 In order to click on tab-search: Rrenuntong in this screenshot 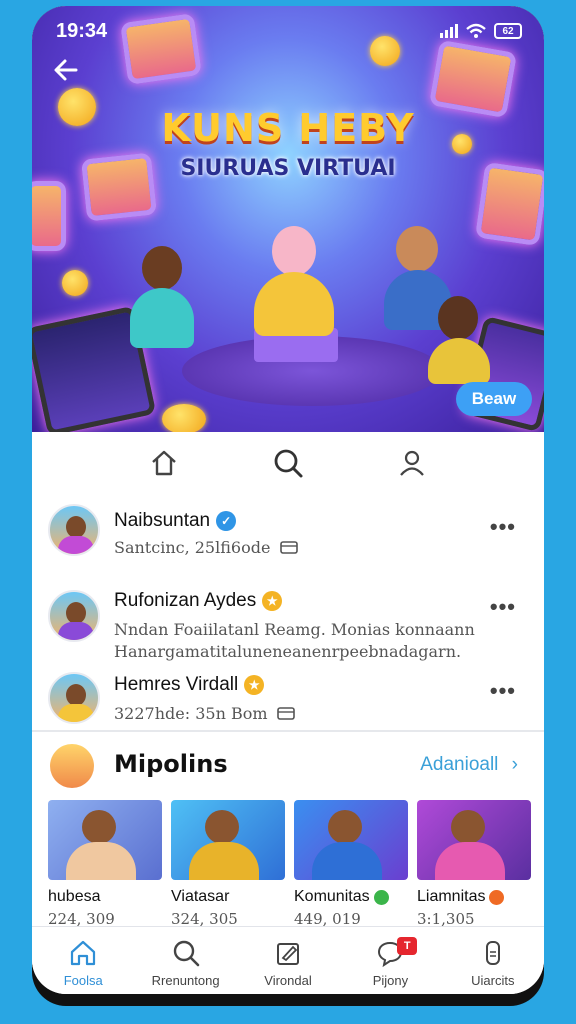, I will do `click(185, 960)`.